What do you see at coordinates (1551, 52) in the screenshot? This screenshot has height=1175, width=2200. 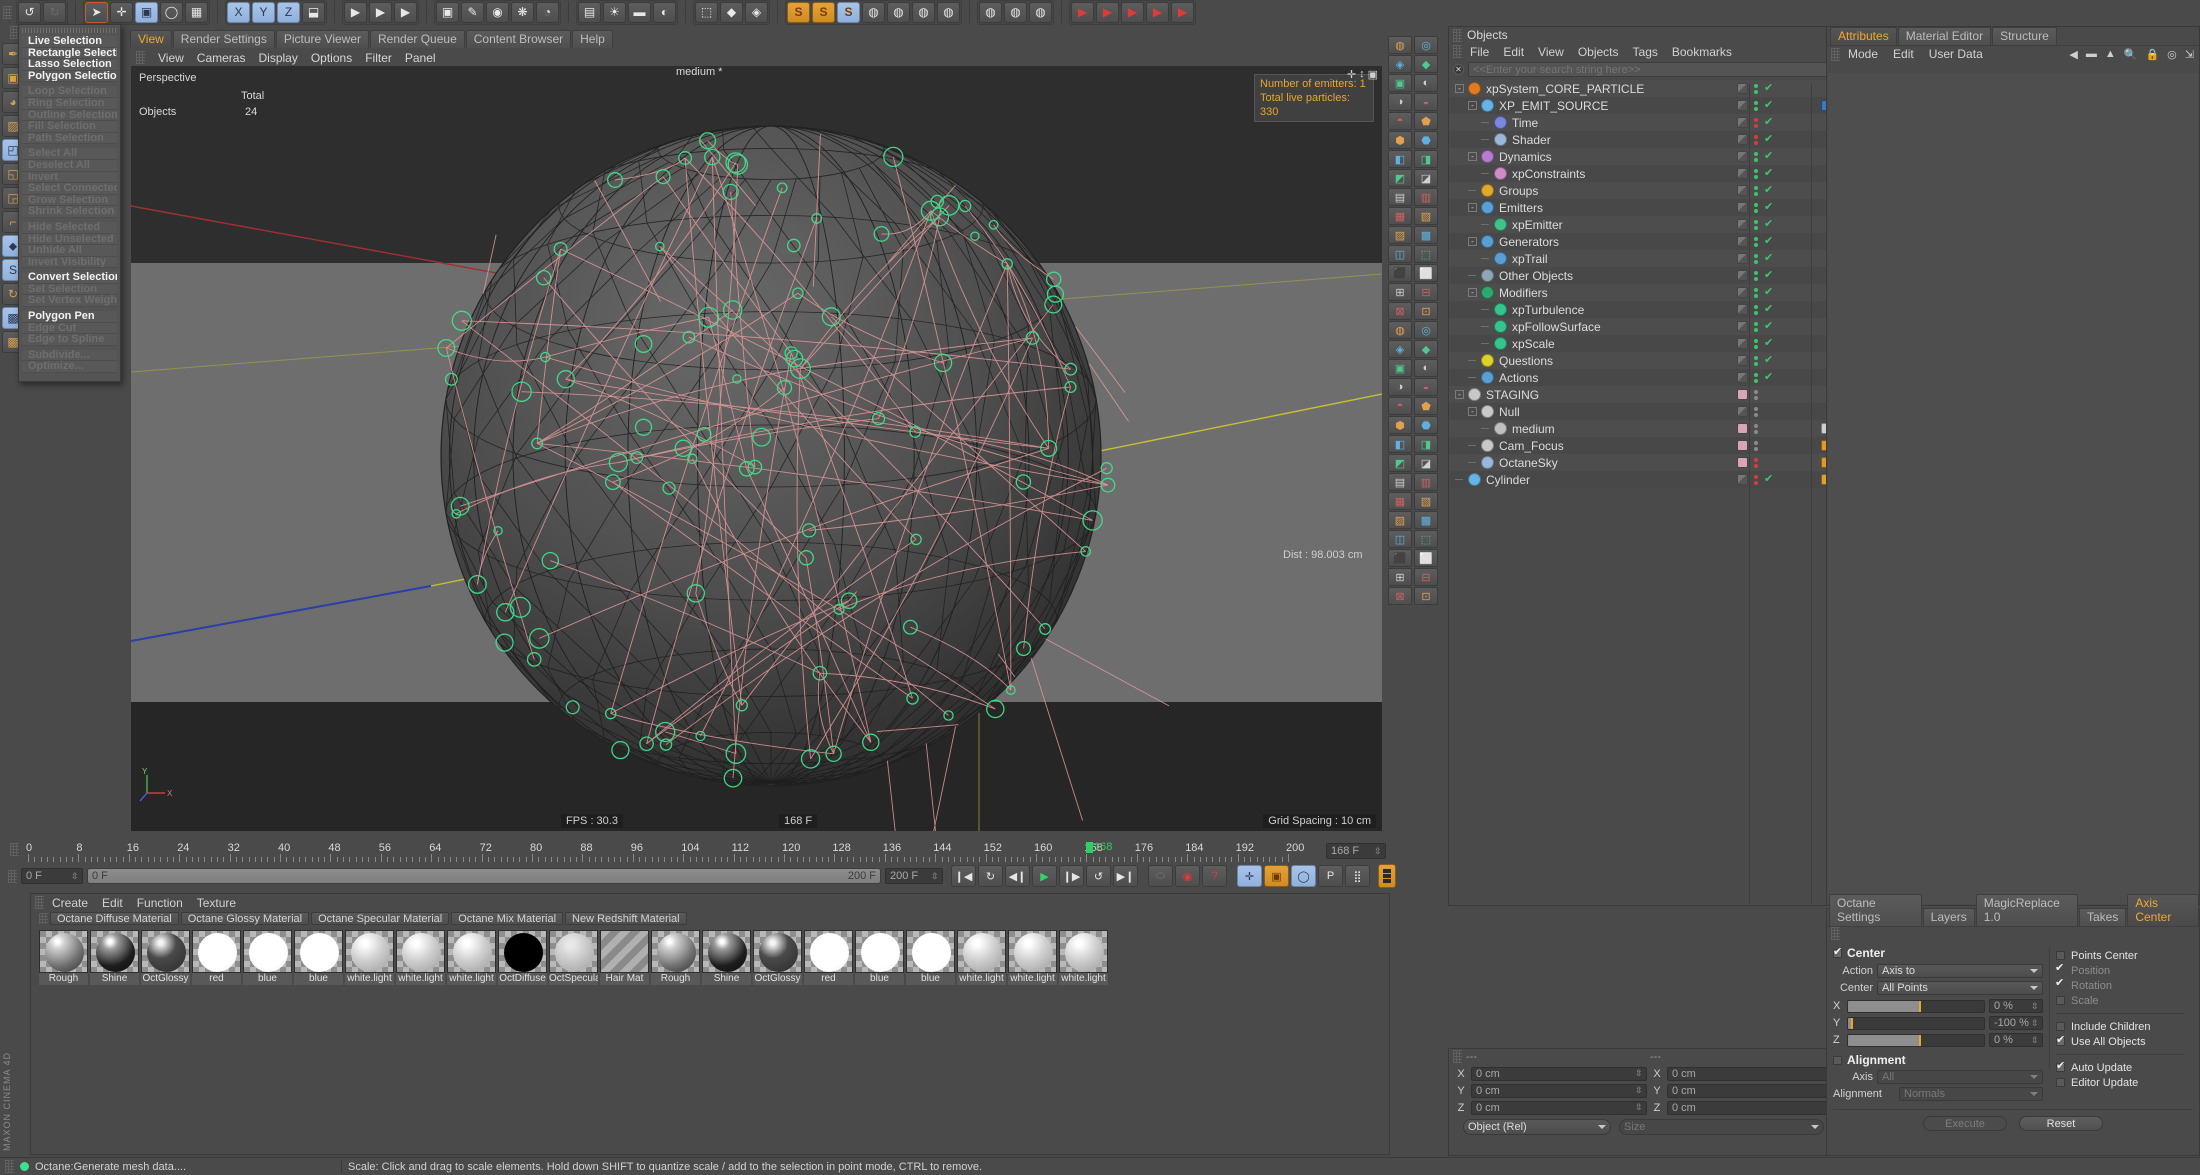 I see `objects-menu-view: View` at bounding box center [1551, 52].